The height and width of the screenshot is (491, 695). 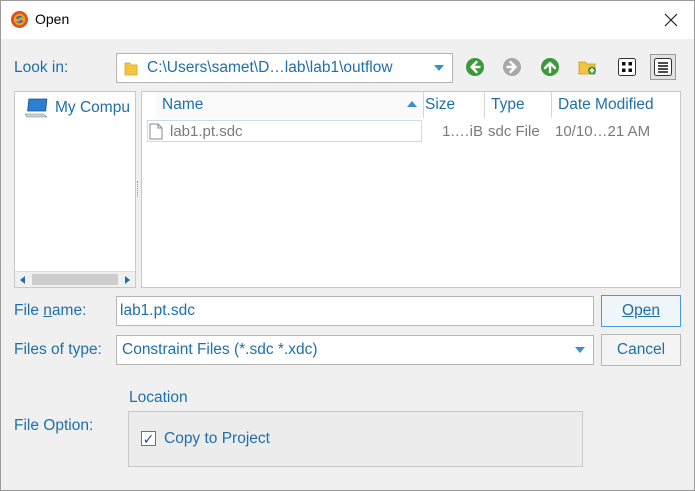 I want to click on forward-button, so click(x=512, y=67).